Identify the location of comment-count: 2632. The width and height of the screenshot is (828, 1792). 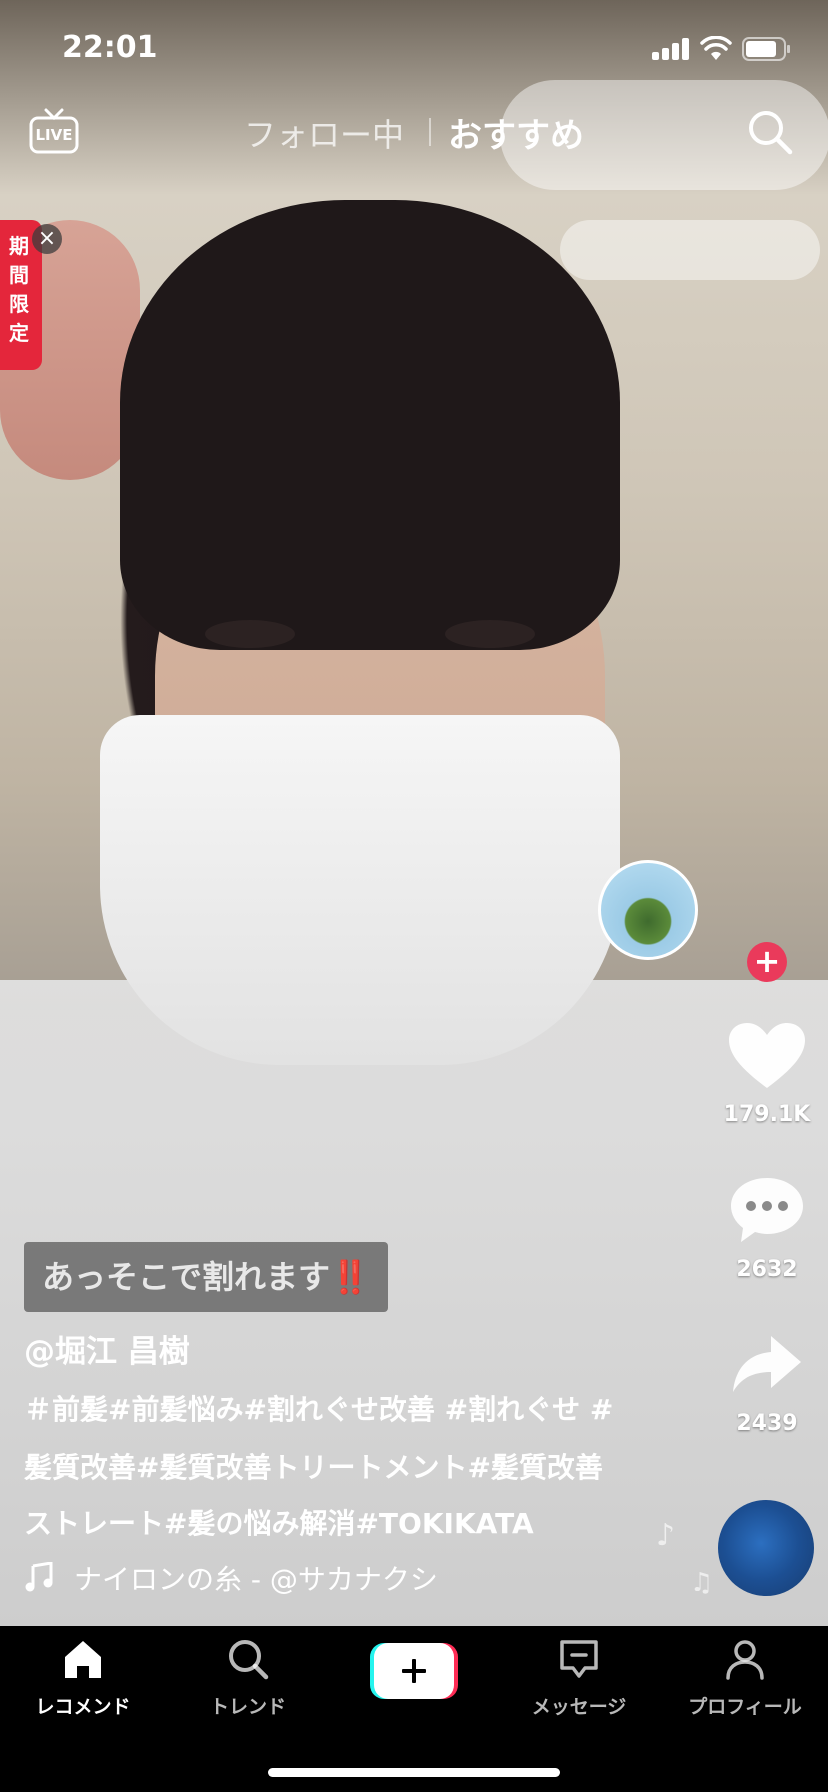
(767, 1269).